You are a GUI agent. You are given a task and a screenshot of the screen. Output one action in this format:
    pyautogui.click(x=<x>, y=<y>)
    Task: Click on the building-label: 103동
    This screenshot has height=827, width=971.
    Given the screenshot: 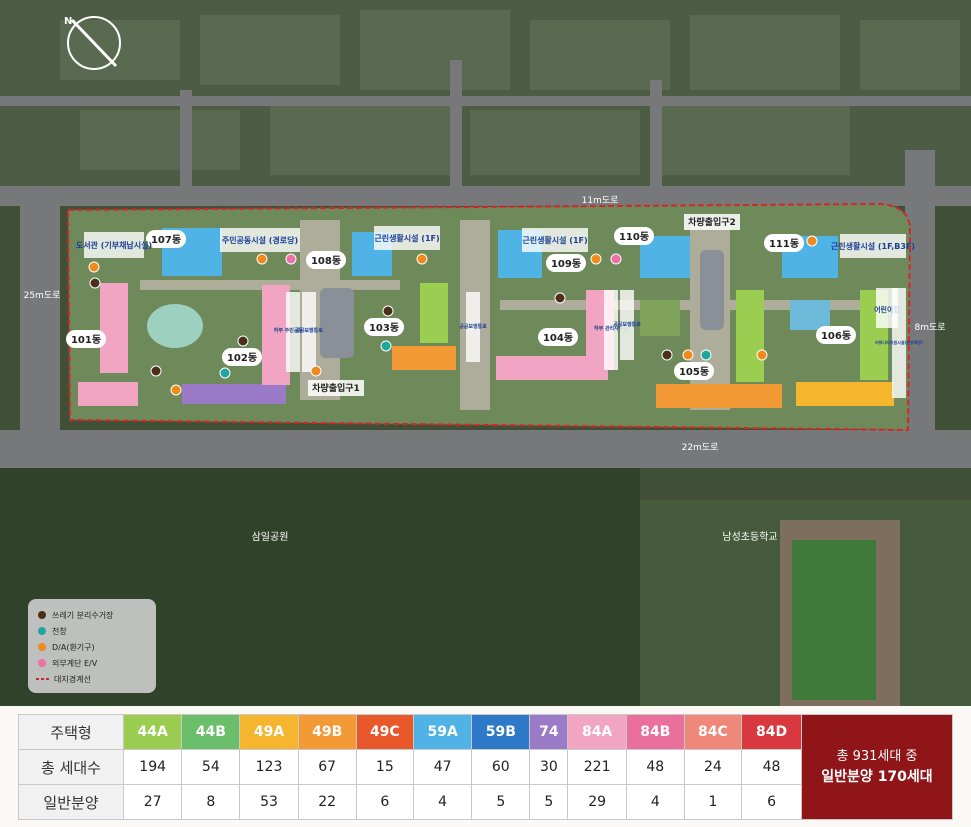 What is the action you would take?
    pyautogui.click(x=384, y=328)
    